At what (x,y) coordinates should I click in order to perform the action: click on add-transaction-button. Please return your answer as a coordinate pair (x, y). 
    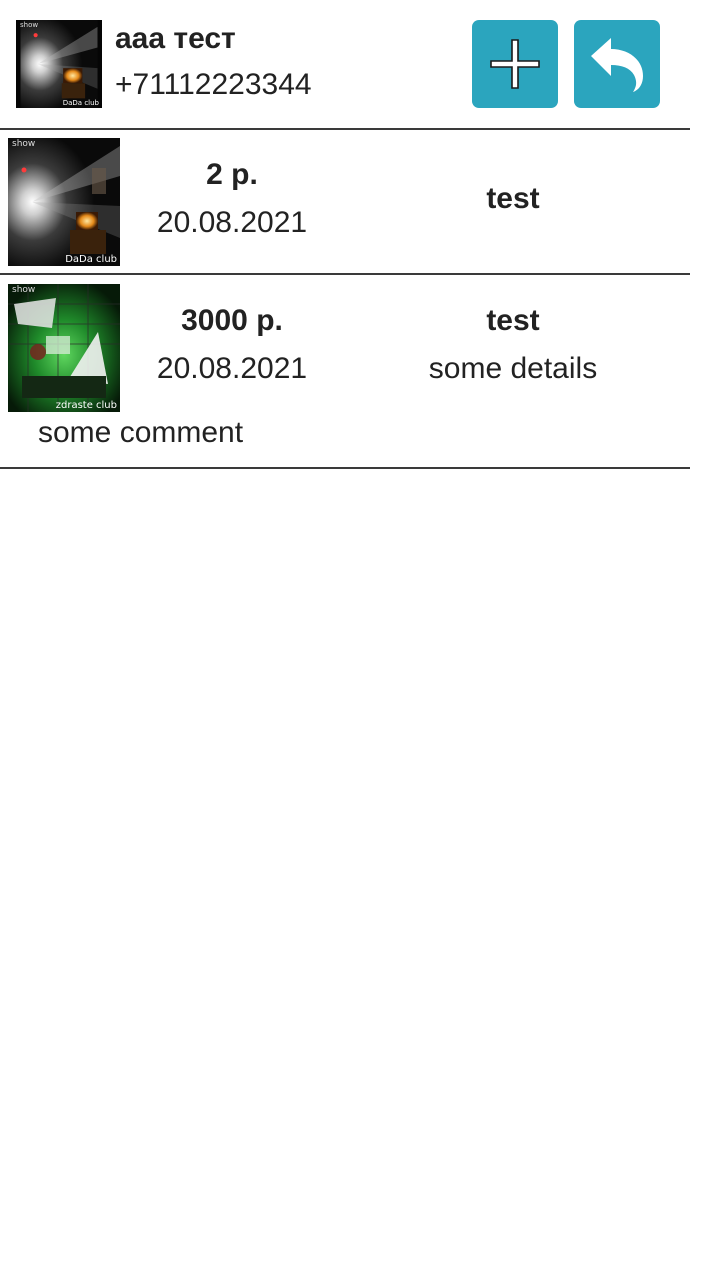
    Looking at the image, I should click on (515, 64).